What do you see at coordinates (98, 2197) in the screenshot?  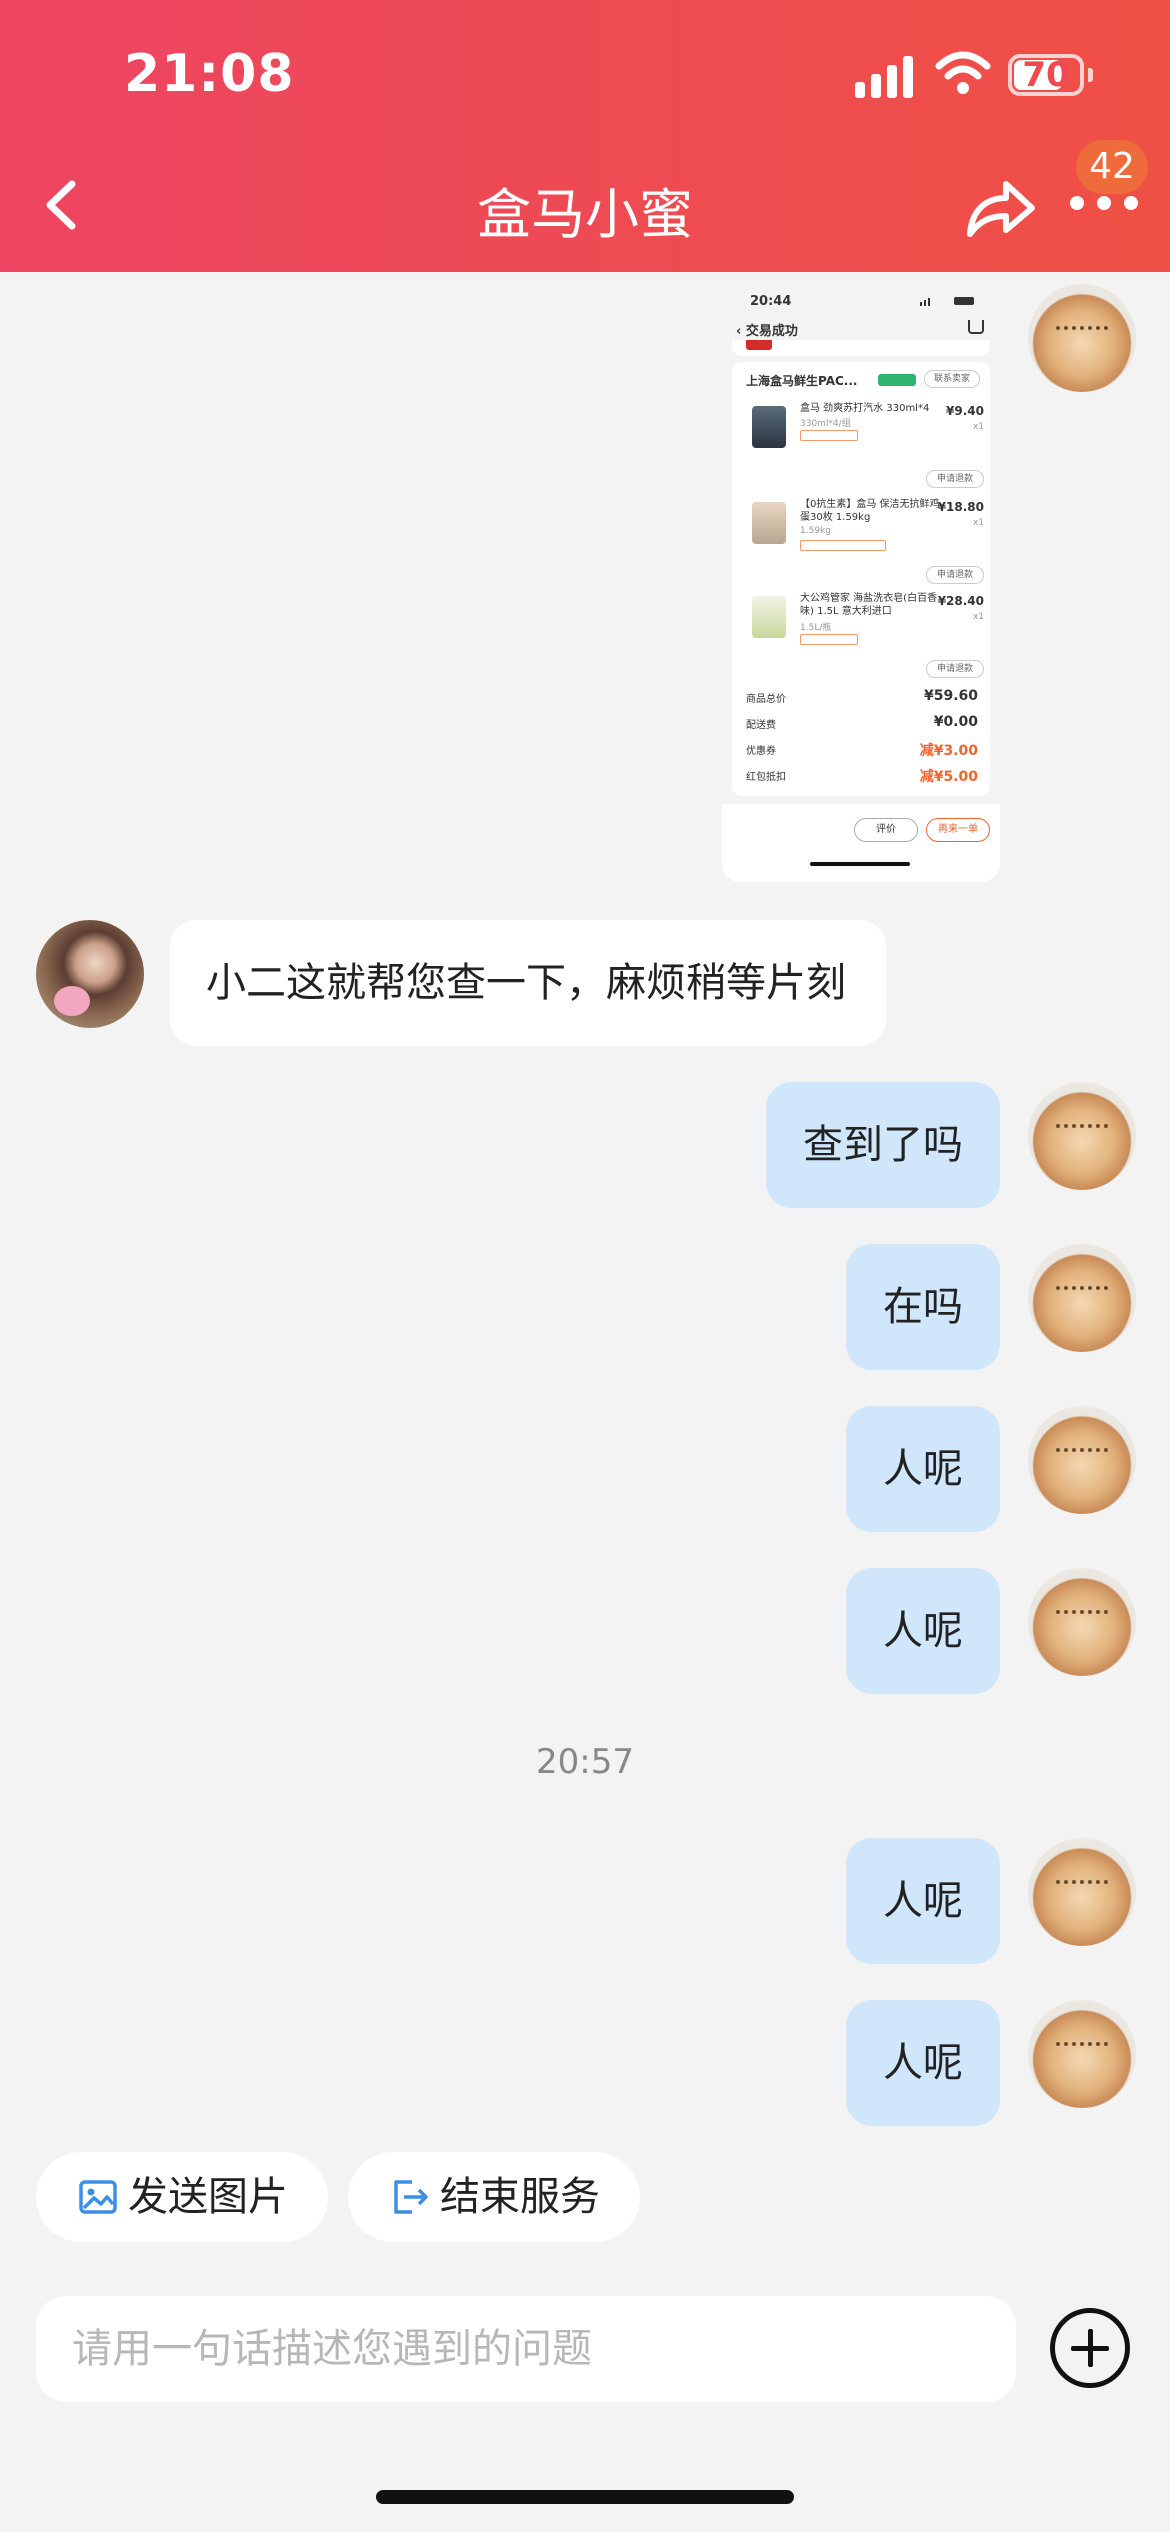 I see `image-icon` at bounding box center [98, 2197].